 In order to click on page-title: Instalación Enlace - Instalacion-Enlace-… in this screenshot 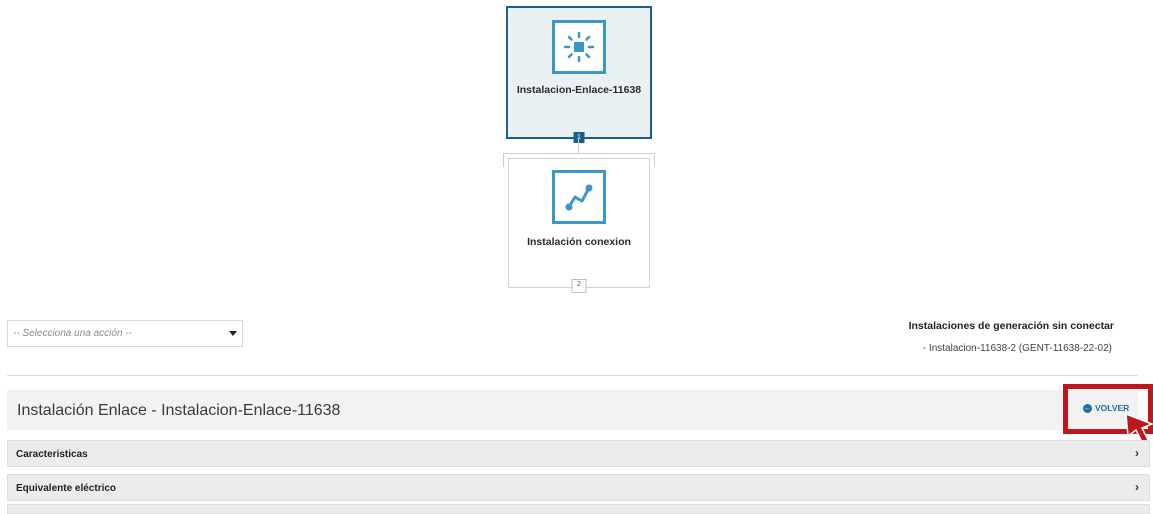, I will do `click(179, 410)`.